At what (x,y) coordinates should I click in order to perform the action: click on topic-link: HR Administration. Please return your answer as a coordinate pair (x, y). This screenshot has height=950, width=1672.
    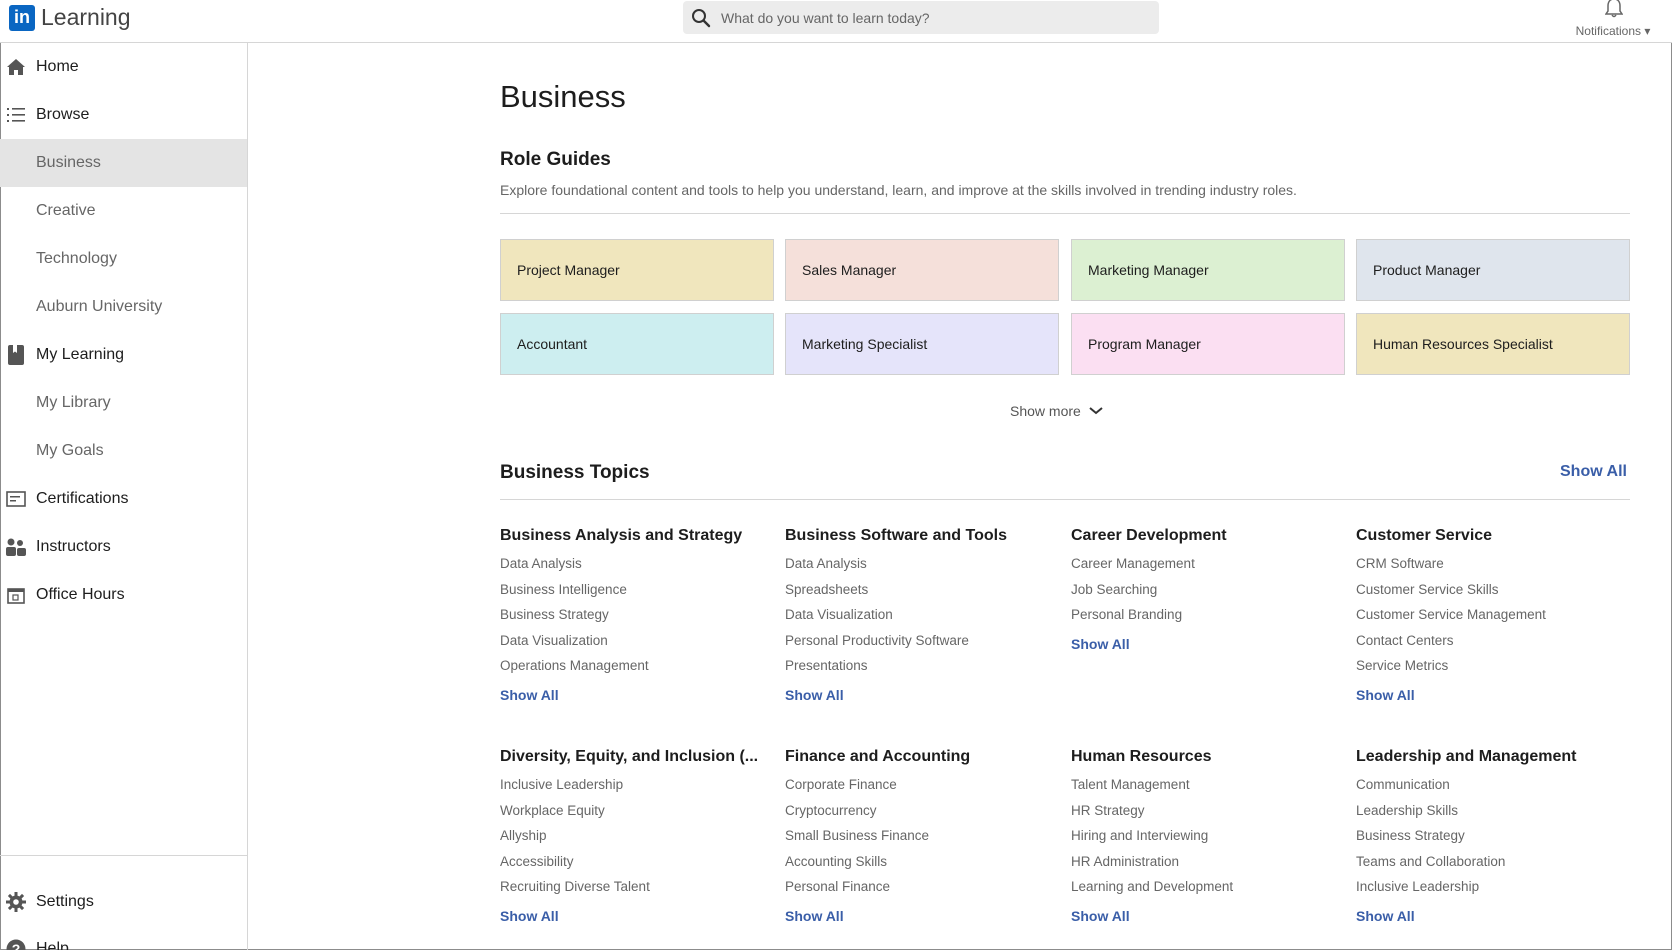
    Looking at the image, I should click on (1206, 862).